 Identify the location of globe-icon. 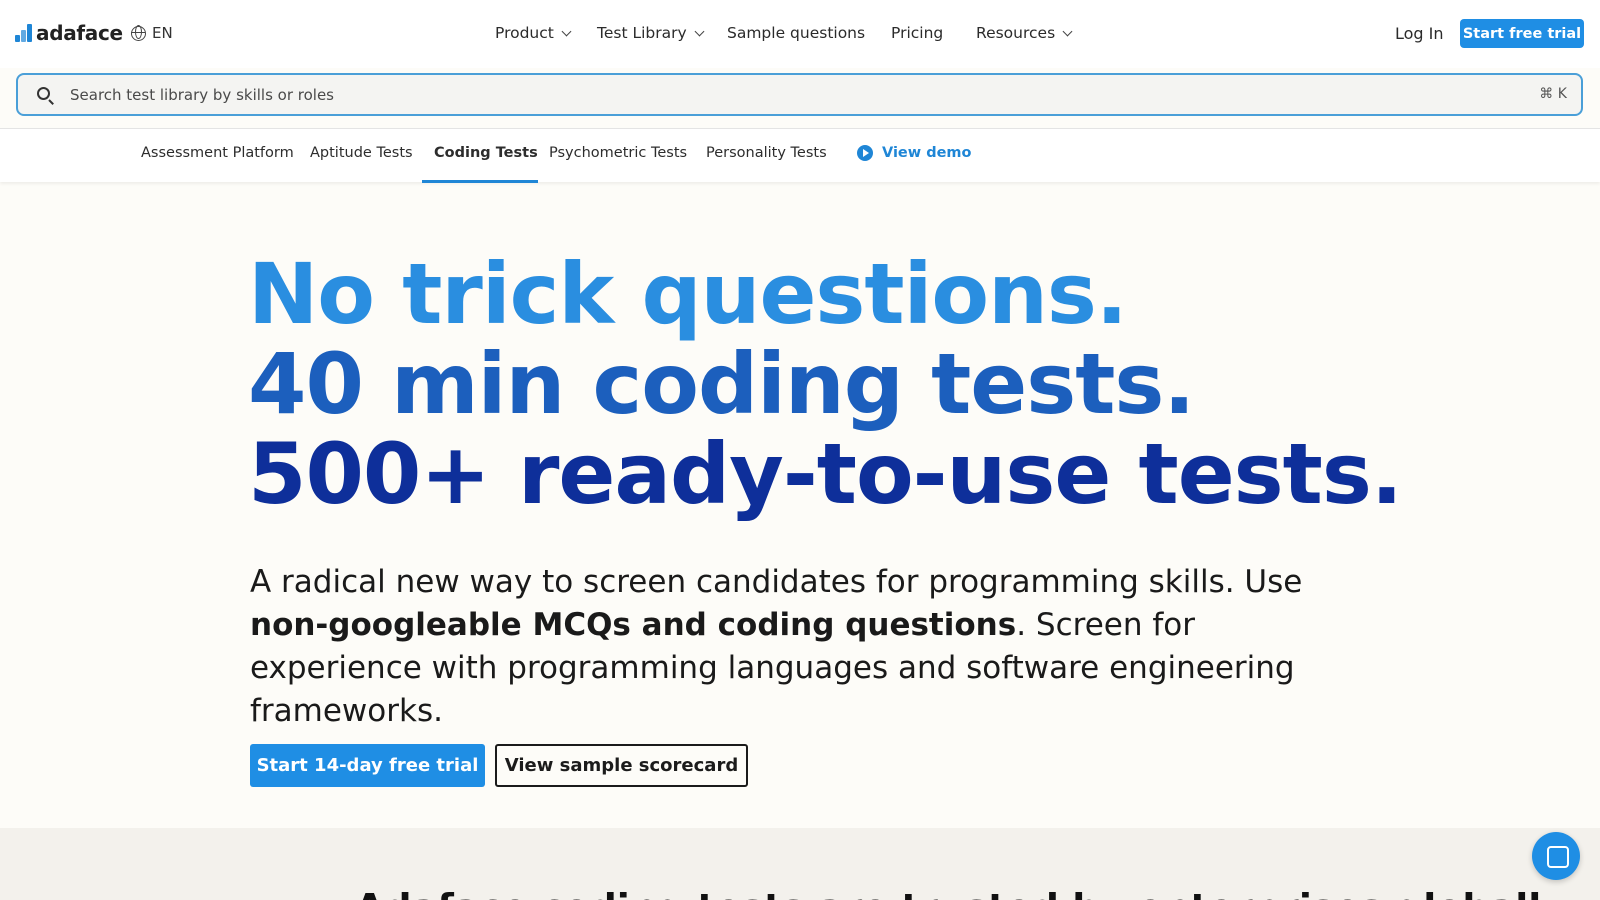
(138, 33).